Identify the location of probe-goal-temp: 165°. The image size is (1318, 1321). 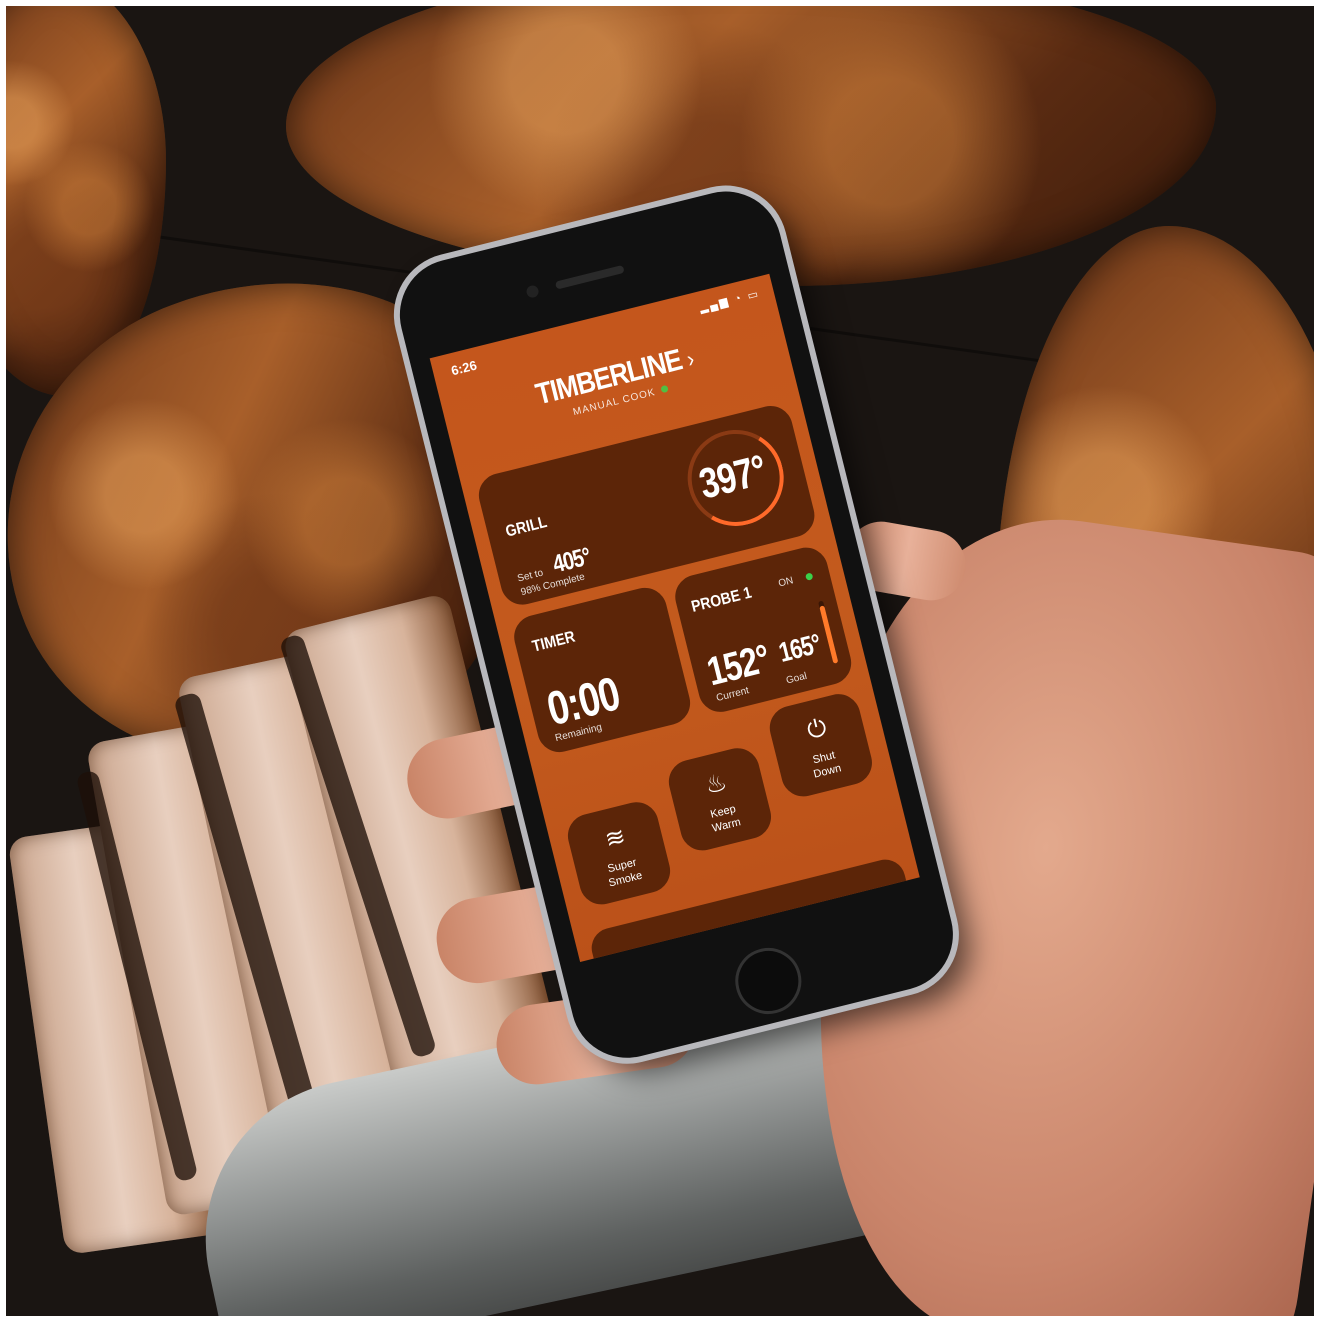
(799, 648).